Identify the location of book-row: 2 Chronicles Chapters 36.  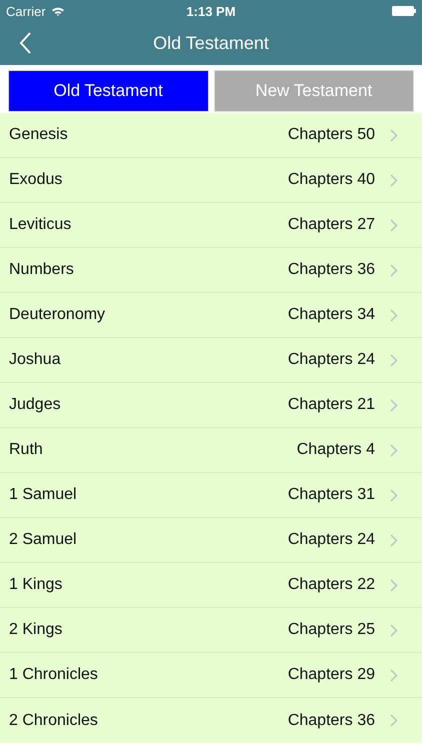
(211, 720).